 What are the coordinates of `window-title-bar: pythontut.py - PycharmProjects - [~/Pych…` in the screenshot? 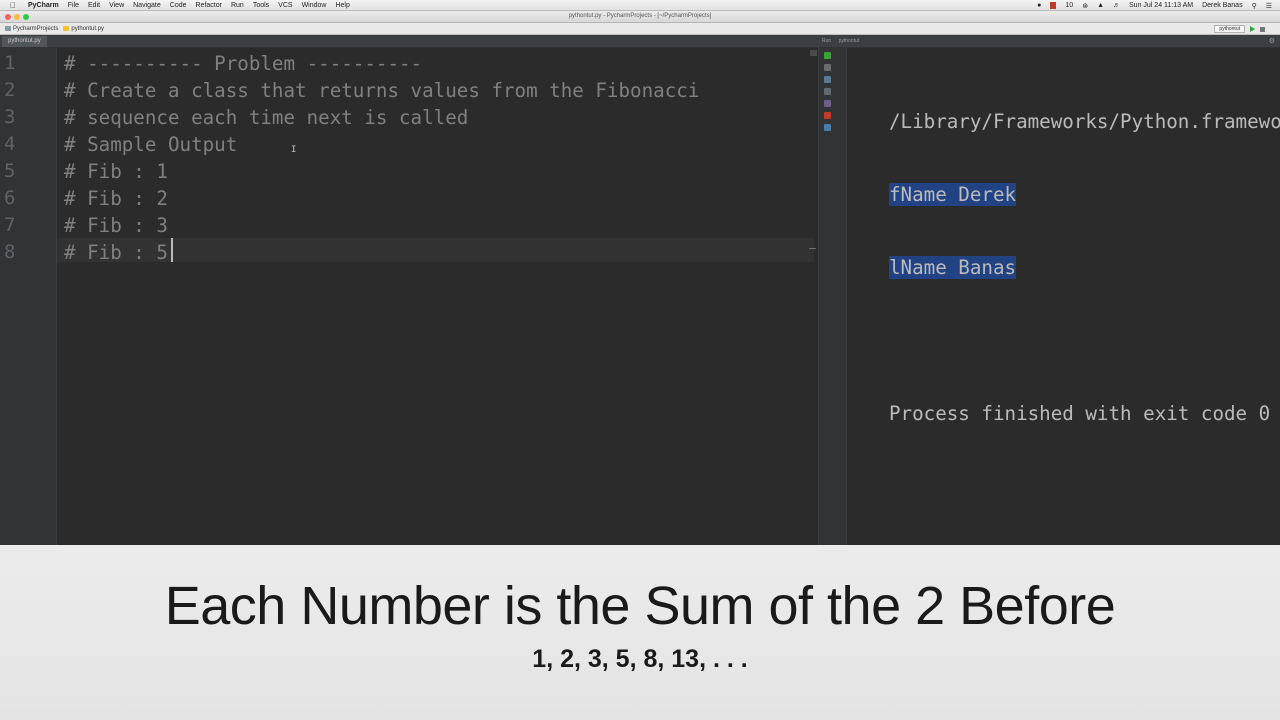 It's located at (640, 17).